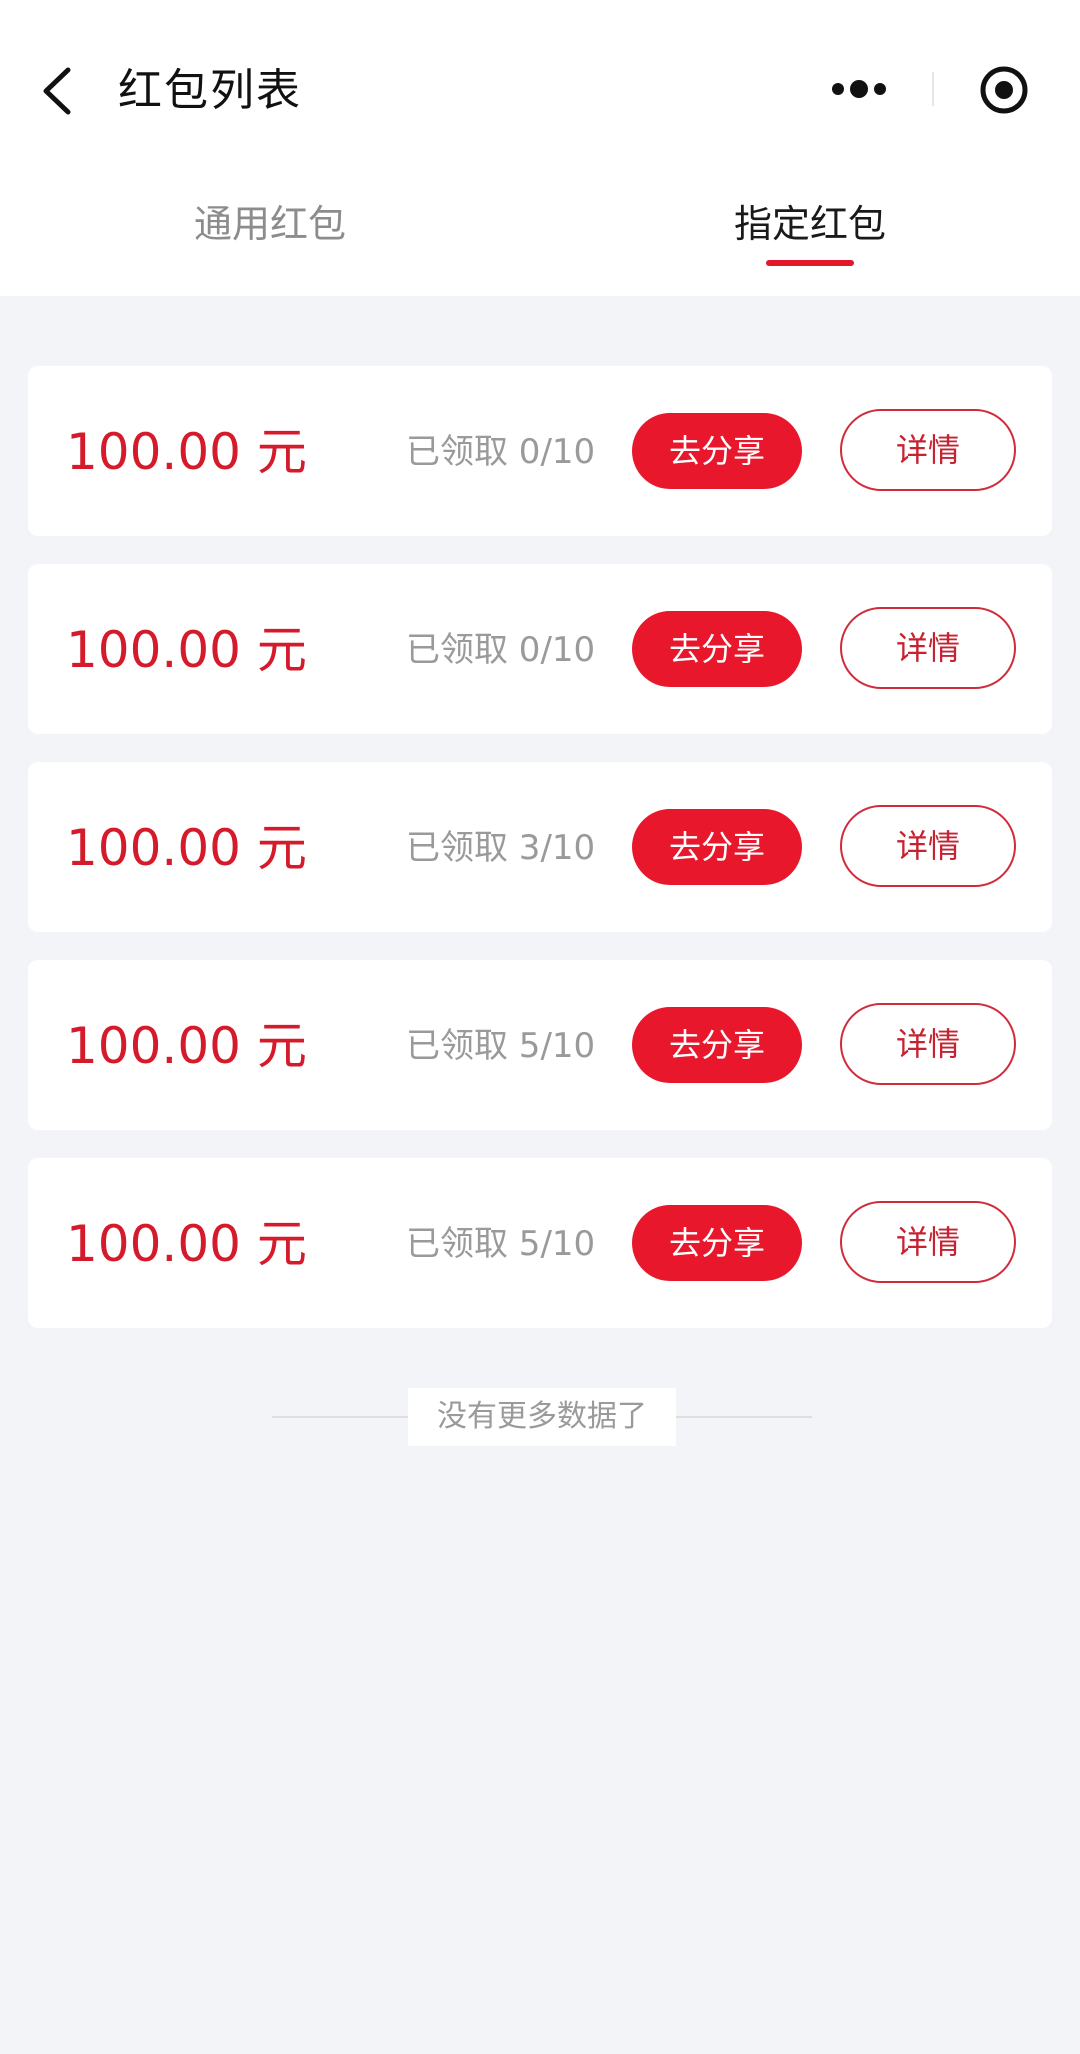 The height and width of the screenshot is (2054, 1080). What do you see at coordinates (540, 238) in the screenshot?
I see `tab-bar: 通用红包 指定红包` at bounding box center [540, 238].